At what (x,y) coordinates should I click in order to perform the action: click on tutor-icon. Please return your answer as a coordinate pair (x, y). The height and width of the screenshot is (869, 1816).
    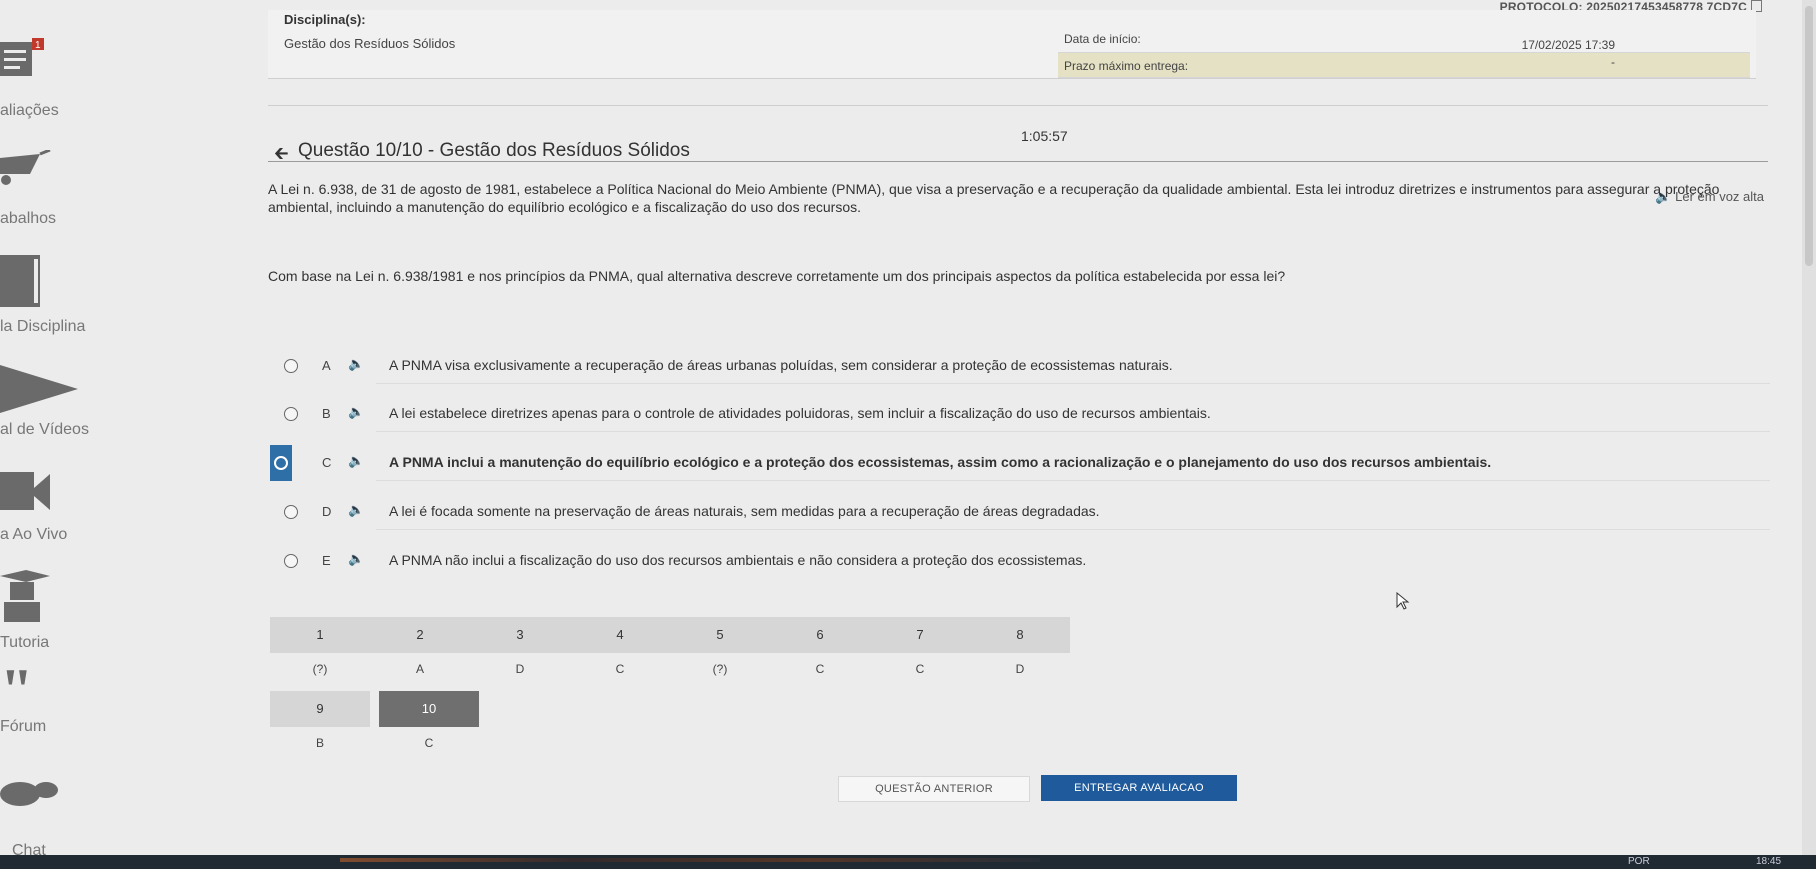
    Looking at the image, I should click on (25, 596).